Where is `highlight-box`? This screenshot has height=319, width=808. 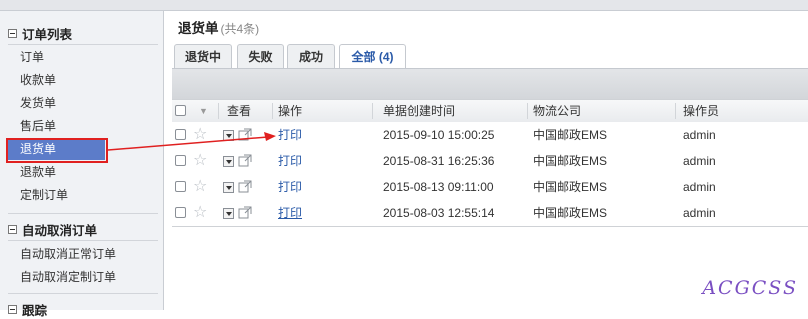 highlight-box is located at coordinates (57, 150).